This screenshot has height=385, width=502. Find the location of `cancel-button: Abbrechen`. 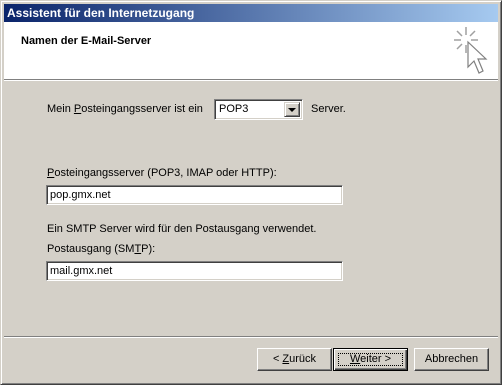

cancel-button: Abbrechen is located at coordinates (451, 359).